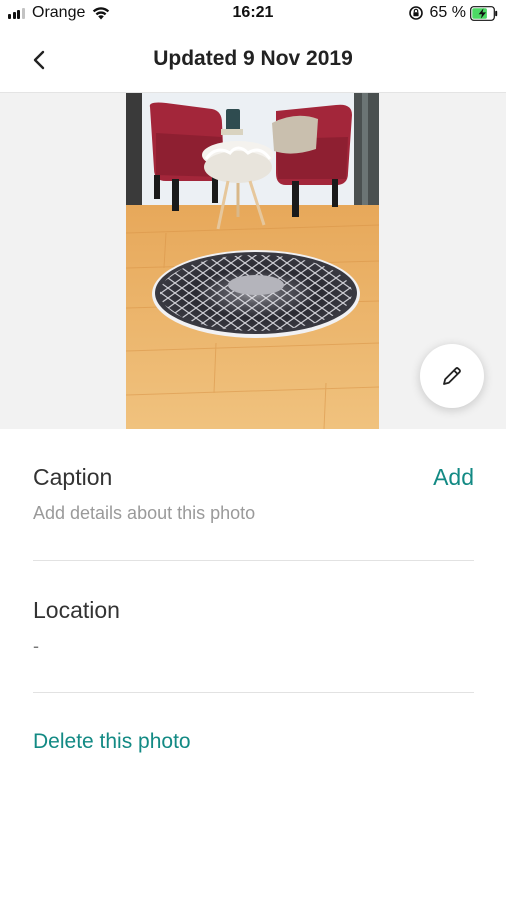 This screenshot has height=900, width=506. I want to click on nav-bar: Updated 9 Nov 2019, so click(253, 60).